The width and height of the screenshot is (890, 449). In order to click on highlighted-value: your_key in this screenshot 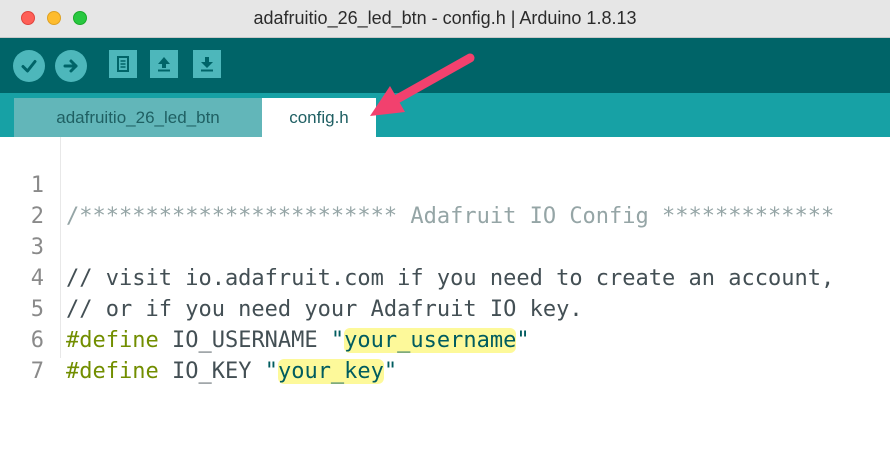, I will do `click(330, 371)`.